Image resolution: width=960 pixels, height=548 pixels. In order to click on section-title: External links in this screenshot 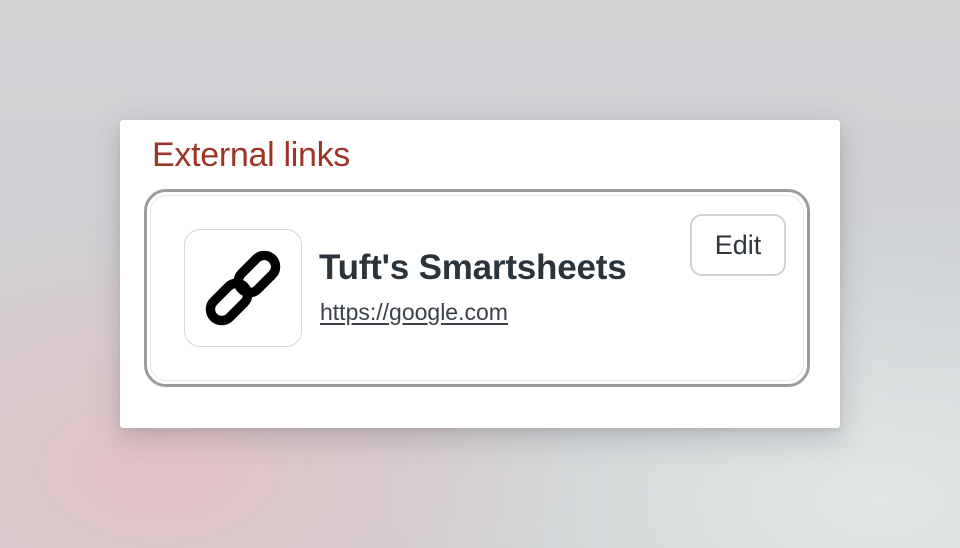, I will do `click(251, 155)`.